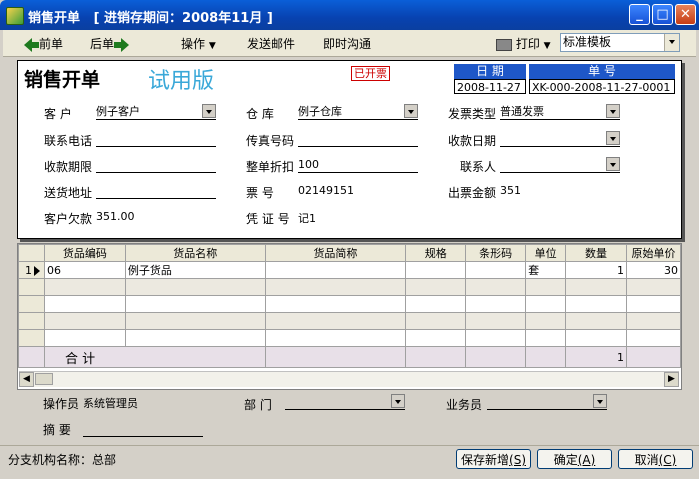 The image size is (699, 479). I want to click on col-header-name: 货品名称, so click(195, 253).